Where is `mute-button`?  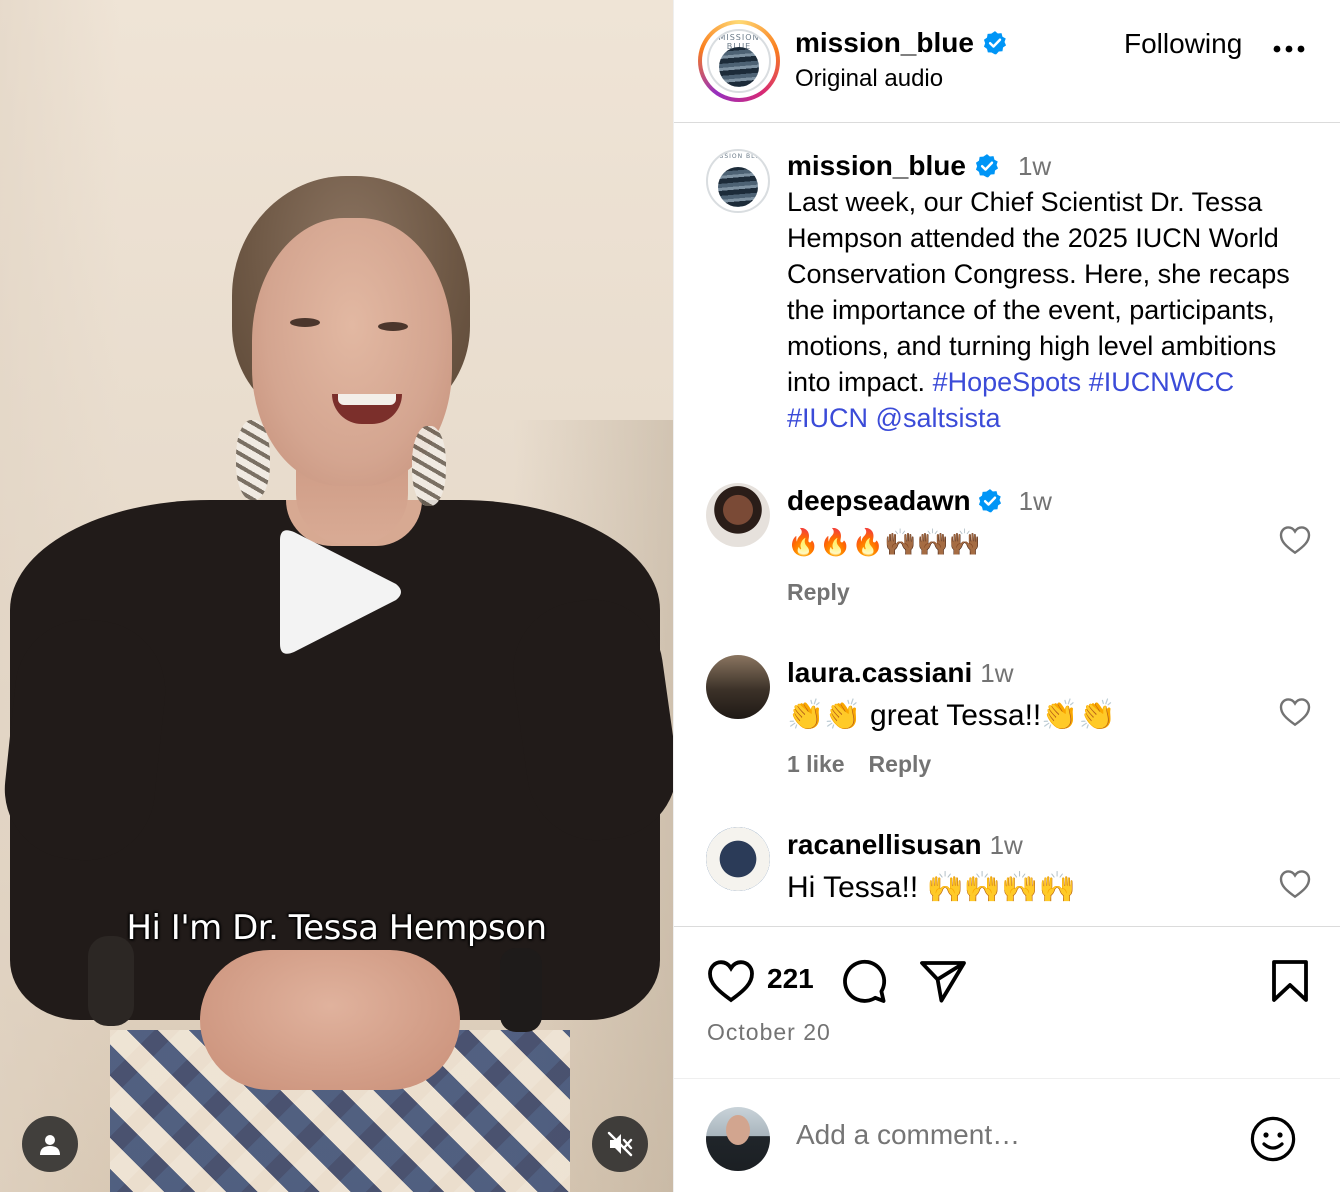
mute-button is located at coordinates (620, 1144).